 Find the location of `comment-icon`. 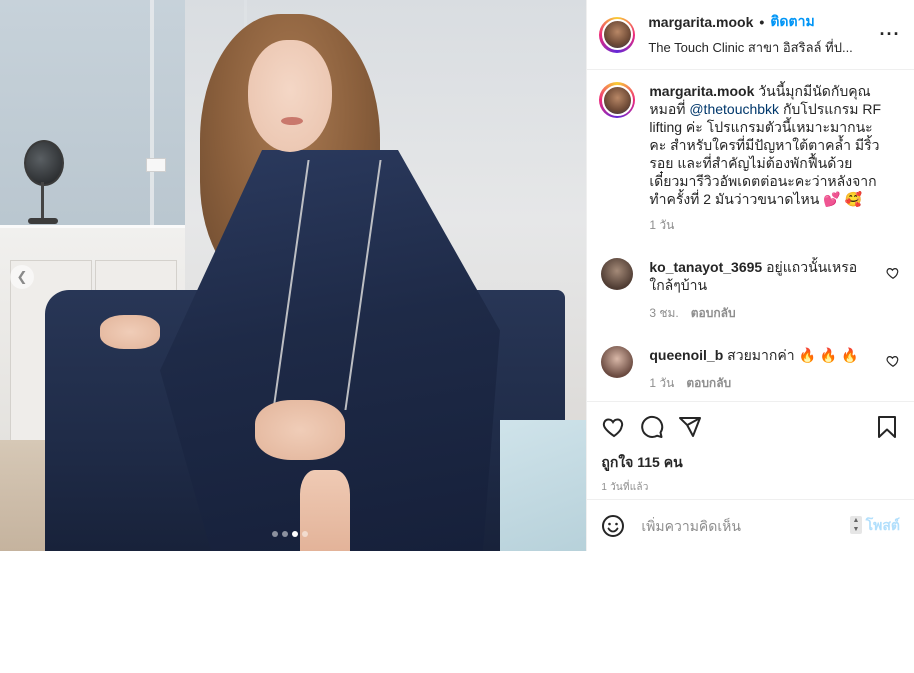

comment-icon is located at coordinates (652, 426).